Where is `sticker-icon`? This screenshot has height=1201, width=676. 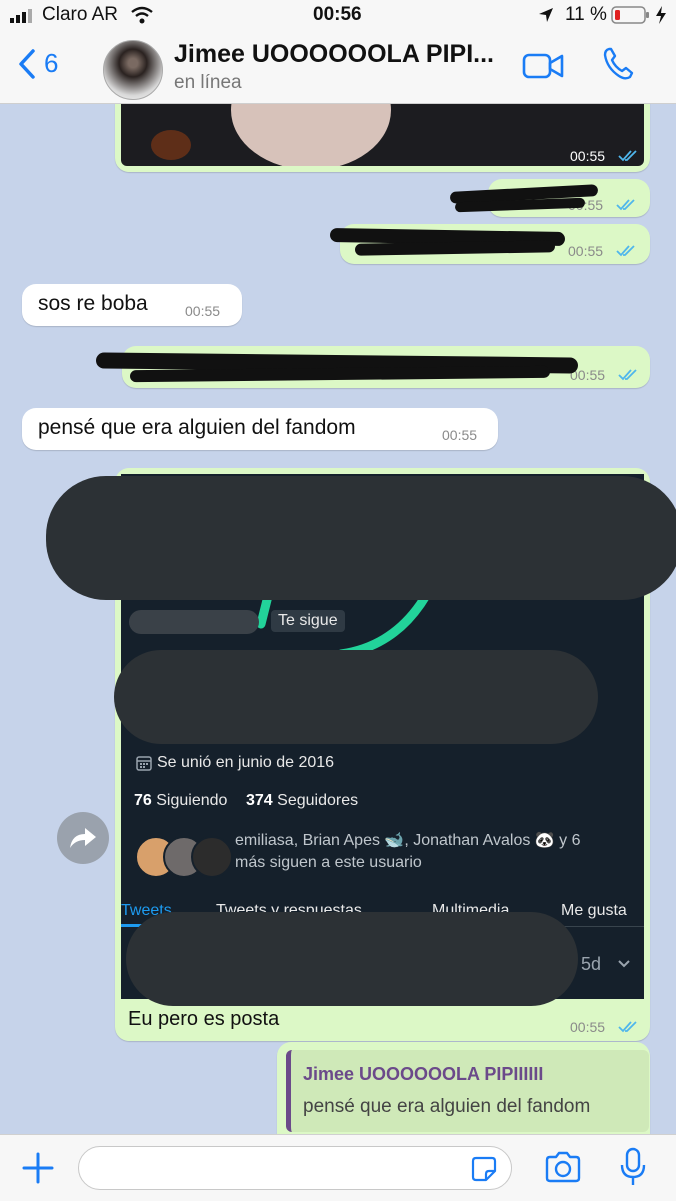
sticker-icon is located at coordinates (484, 1169).